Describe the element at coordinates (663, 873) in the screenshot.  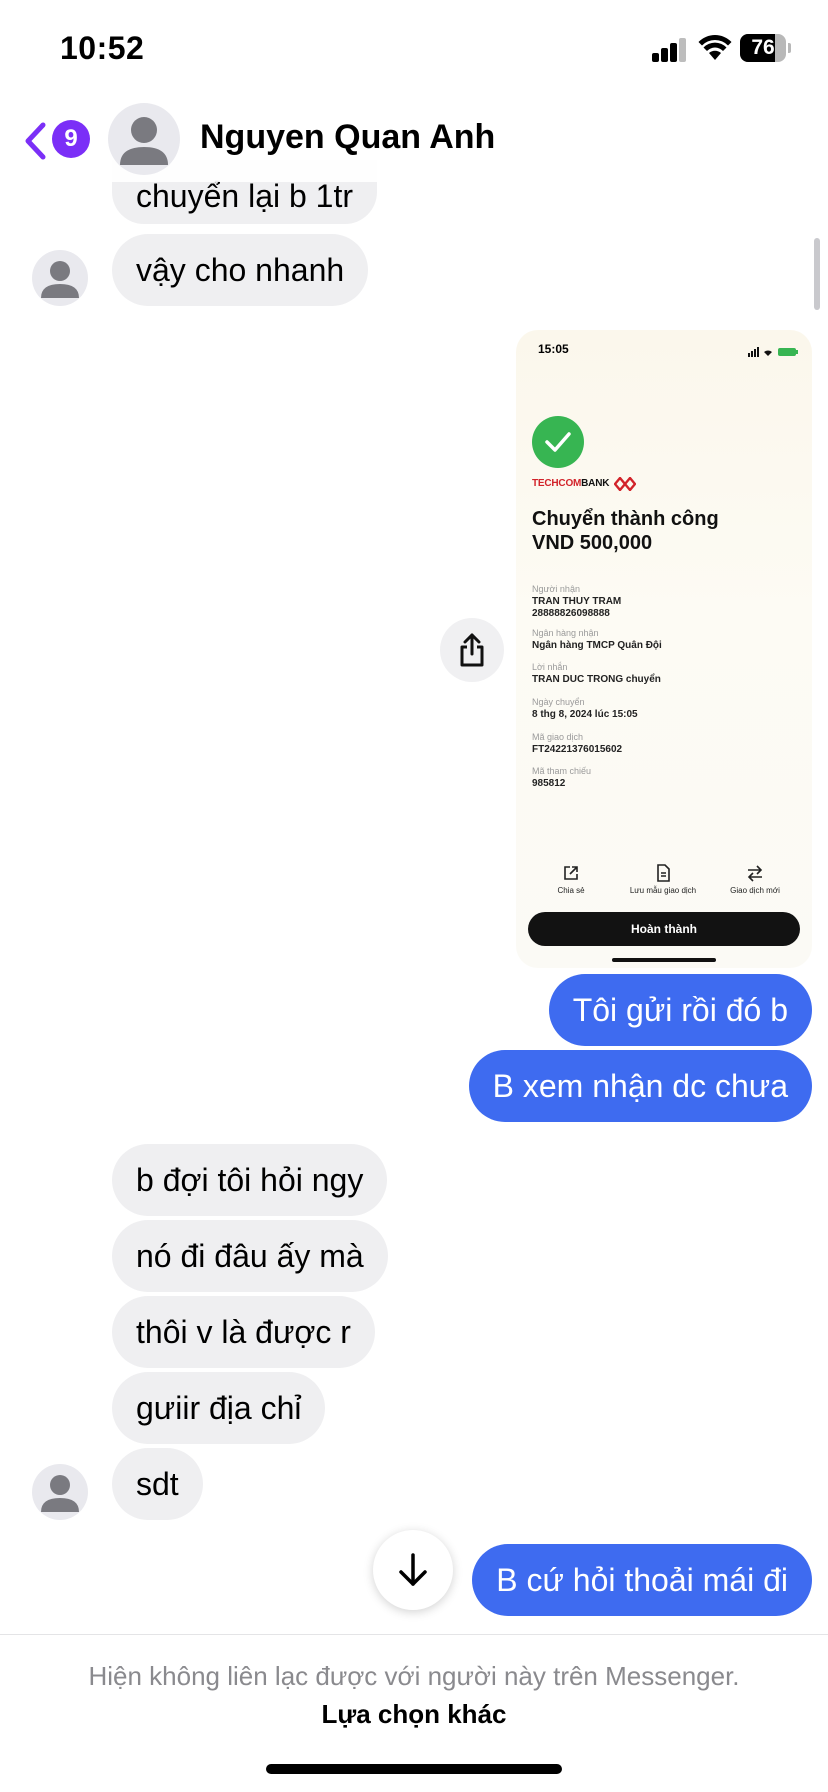
I see `document-icon` at that location.